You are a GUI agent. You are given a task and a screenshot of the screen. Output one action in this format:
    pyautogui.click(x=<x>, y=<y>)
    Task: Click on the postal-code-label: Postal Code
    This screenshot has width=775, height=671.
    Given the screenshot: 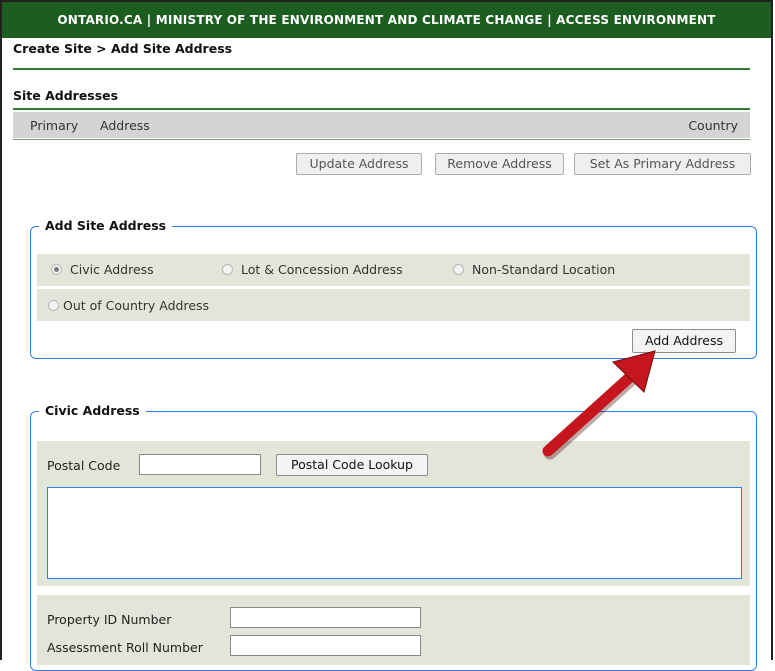 What is the action you would take?
    pyautogui.click(x=84, y=465)
    